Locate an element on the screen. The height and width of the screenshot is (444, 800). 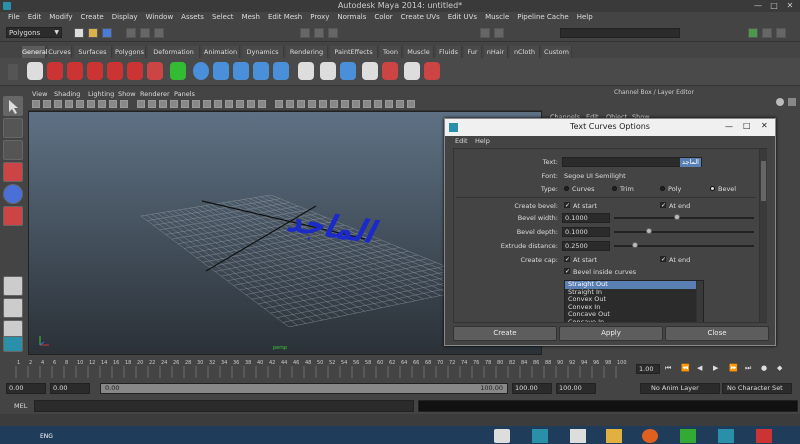
bevel-at-start-checkbox: ✓ is located at coordinates (567, 205).